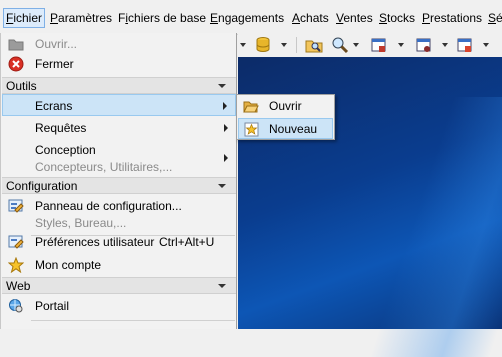 This screenshot has height=357, width=502. What do you see at coordinates (119, 185) in the screenshot?
I see `section-configuration: Configuration` at bounding box center [119, 185].